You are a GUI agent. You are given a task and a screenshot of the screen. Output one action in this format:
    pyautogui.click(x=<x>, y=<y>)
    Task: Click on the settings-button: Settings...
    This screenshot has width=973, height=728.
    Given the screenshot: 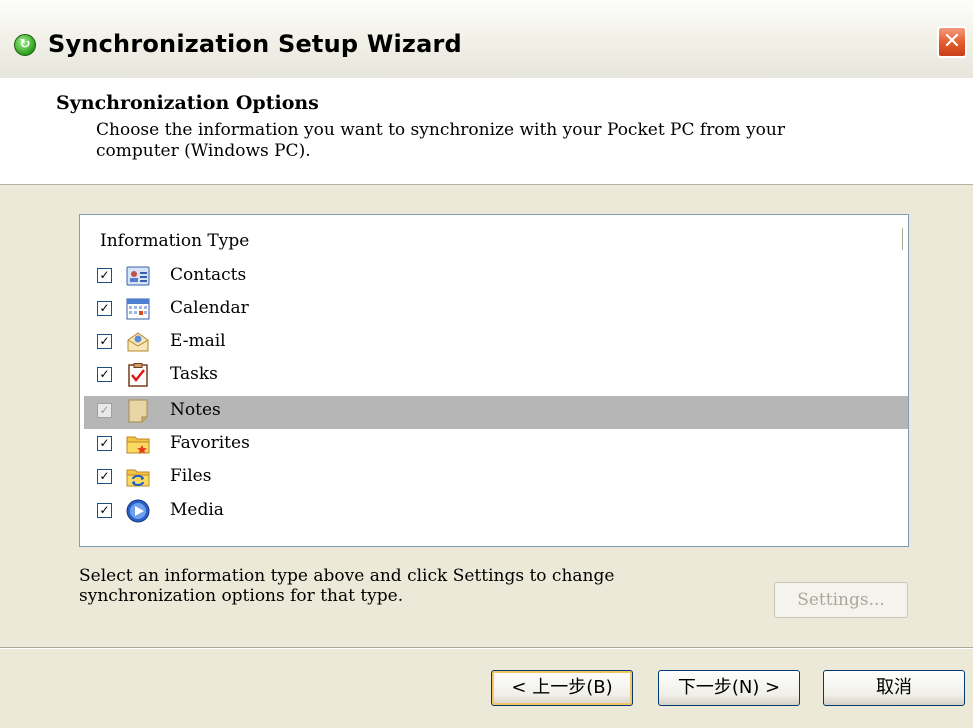 What is the action you would take?
    pyautogui.click(x=841, y=600)
    